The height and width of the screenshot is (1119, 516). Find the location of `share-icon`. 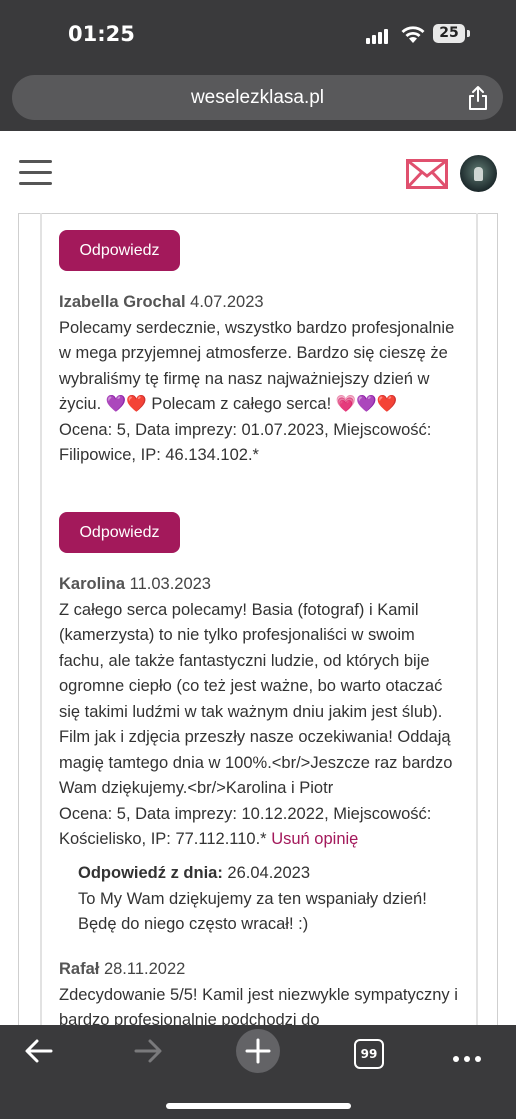

share-icon is located at coordinates (478, 98).